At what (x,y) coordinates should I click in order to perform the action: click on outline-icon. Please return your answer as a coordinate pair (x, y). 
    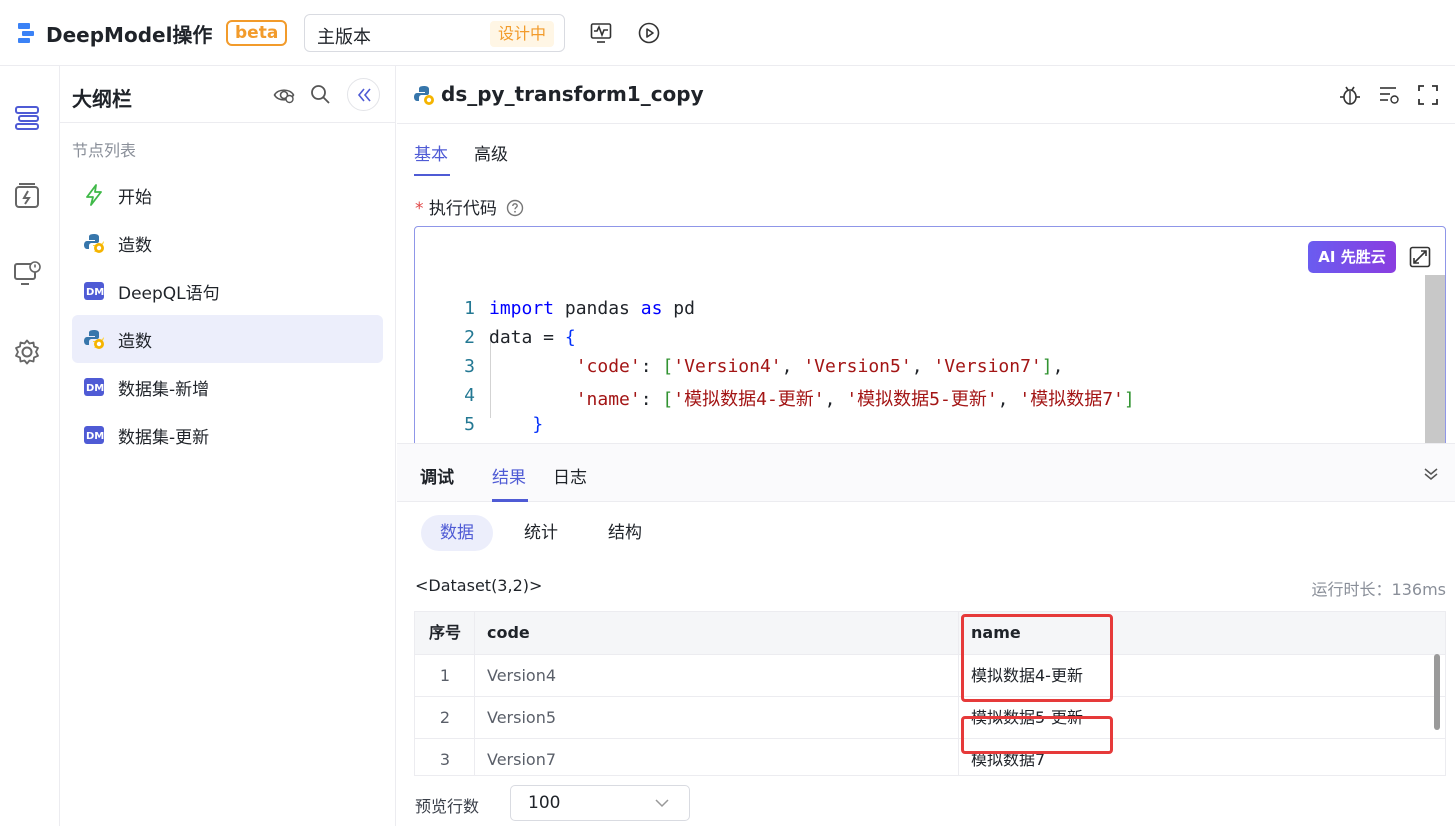
    Looking at the image, I should click on (27, 118).